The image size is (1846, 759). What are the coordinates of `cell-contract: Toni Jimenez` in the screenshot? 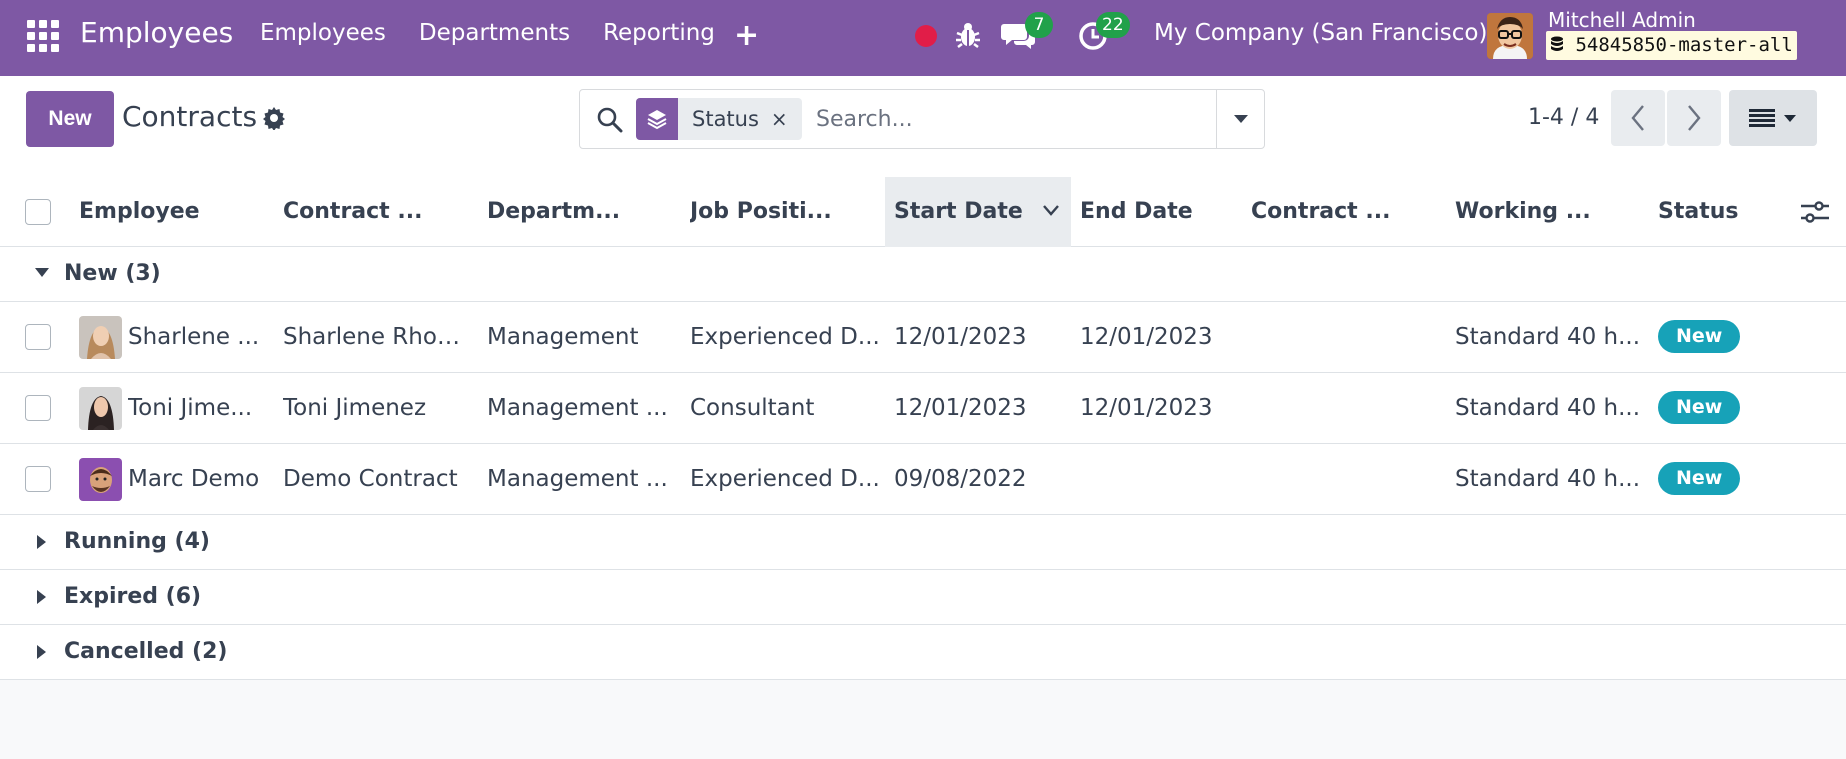 It's located at (355, 408).